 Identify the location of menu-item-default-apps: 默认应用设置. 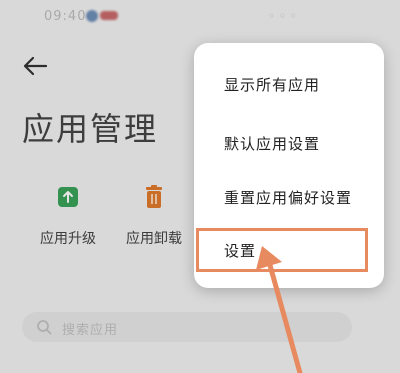
(272, 143).